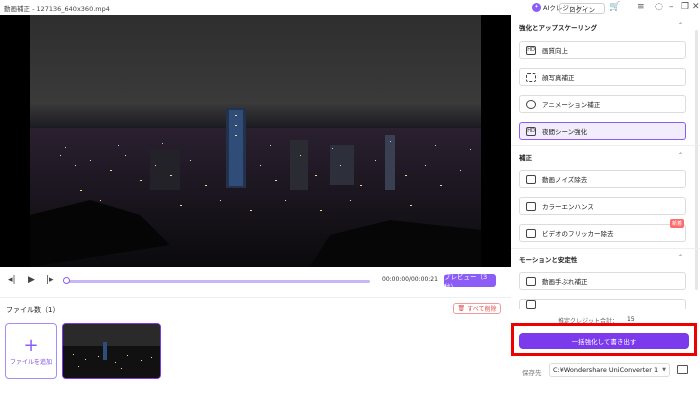 The width and height of the screenshot is (700, 401). Describe the element at coordinates (568, 207) in the screenshot. I see `option-label: カラーエンハンス` at that location.